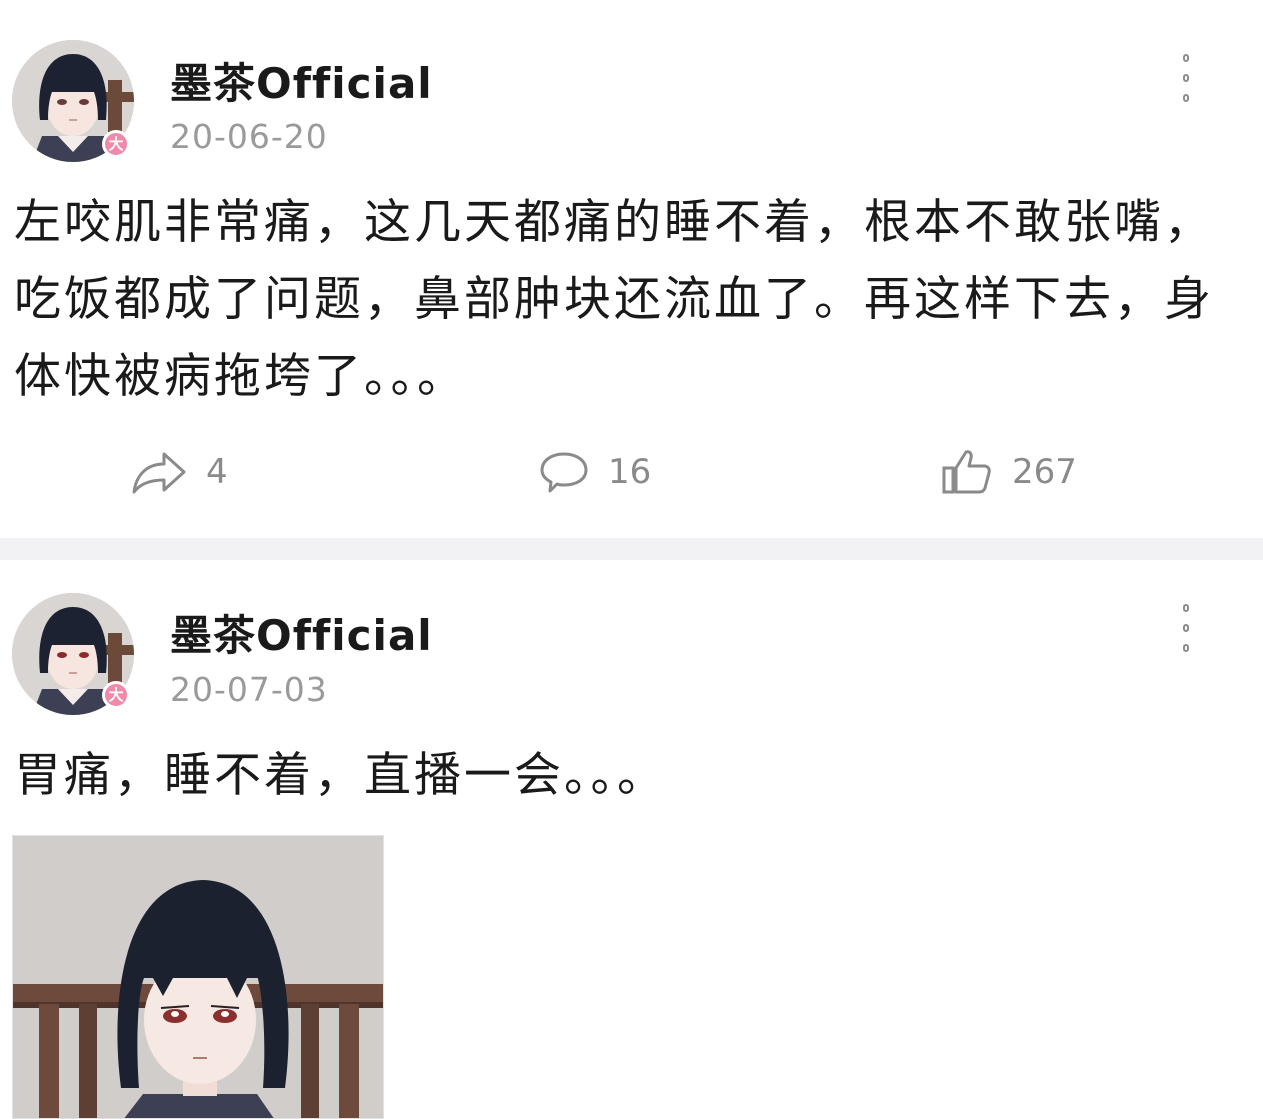  I want to click on post-text: 胃痛，睡不着，直播一会。。。, so click(340, 775).